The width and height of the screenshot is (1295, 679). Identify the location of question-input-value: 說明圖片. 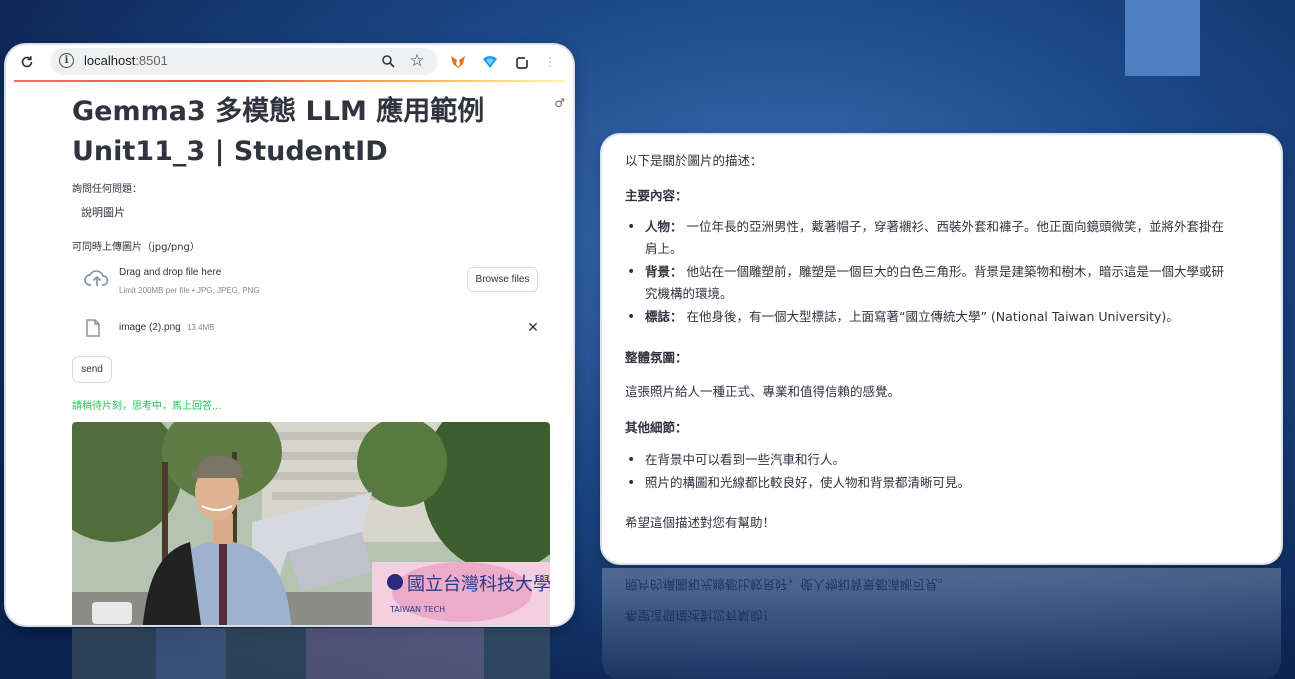
(103, 212).